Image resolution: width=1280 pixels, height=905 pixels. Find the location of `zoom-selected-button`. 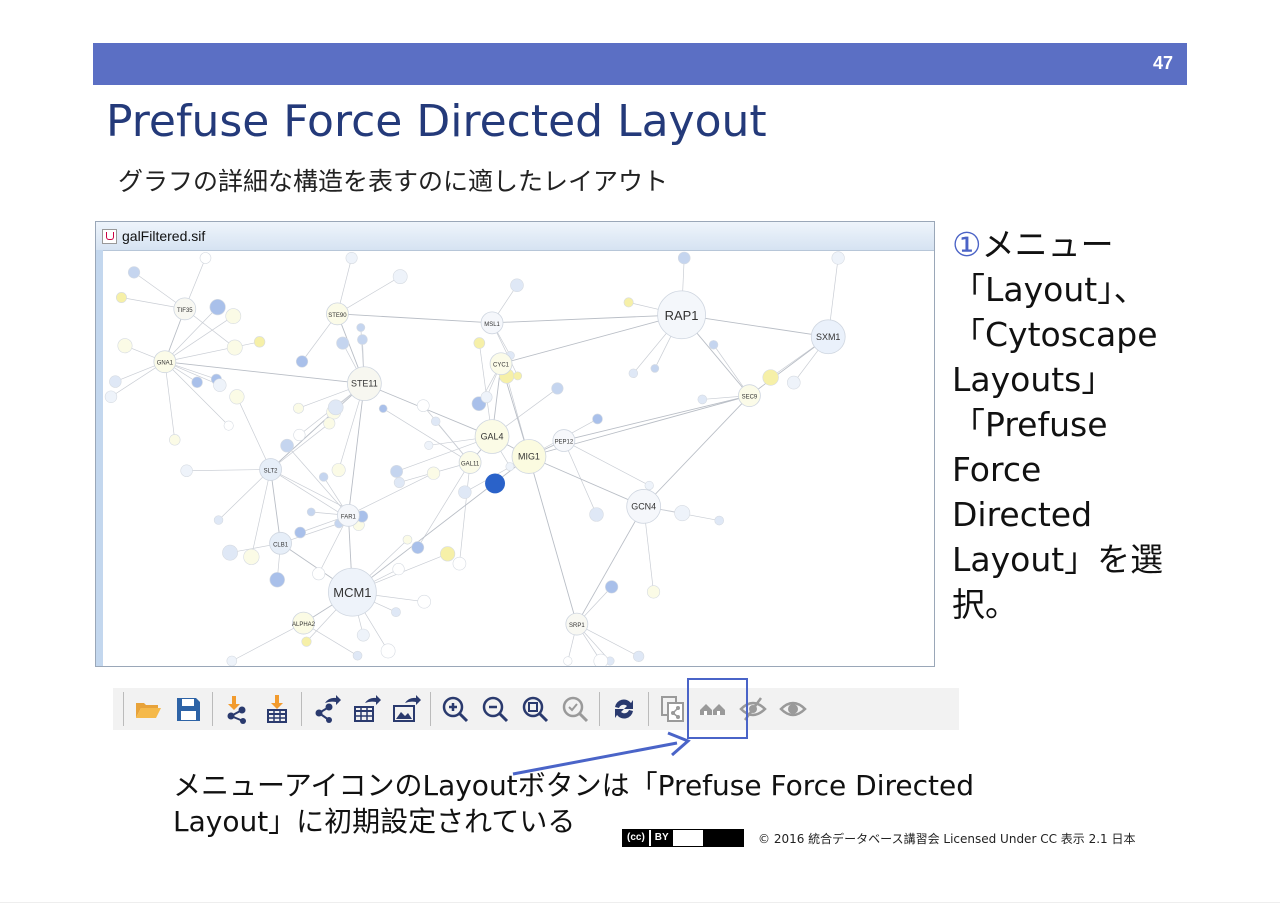

zoom-selected-button is located at coordinates (575, 709).